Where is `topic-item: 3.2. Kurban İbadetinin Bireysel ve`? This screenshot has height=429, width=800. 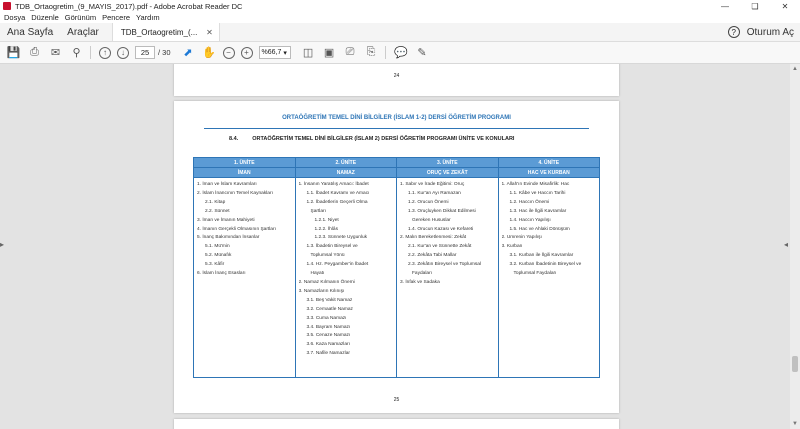 topic-item: 3.2. Kurban İbadetinin Bireysel ve is located at coordinates (545, 265).